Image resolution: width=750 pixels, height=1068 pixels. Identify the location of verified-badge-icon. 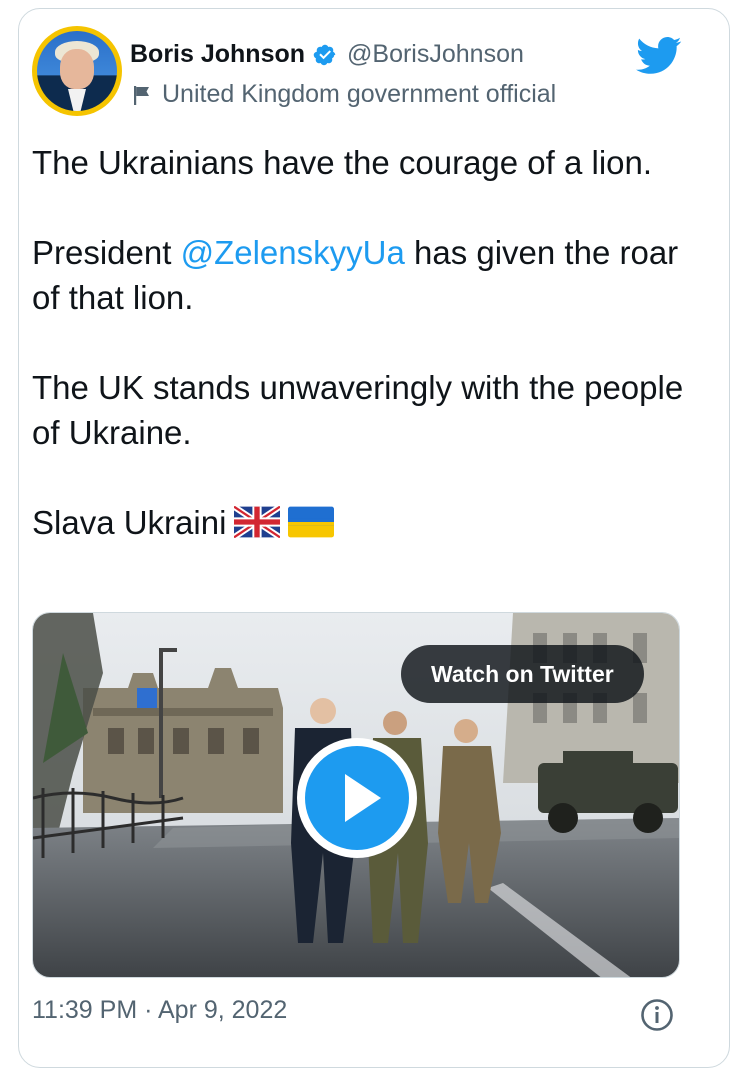
(324, 54).